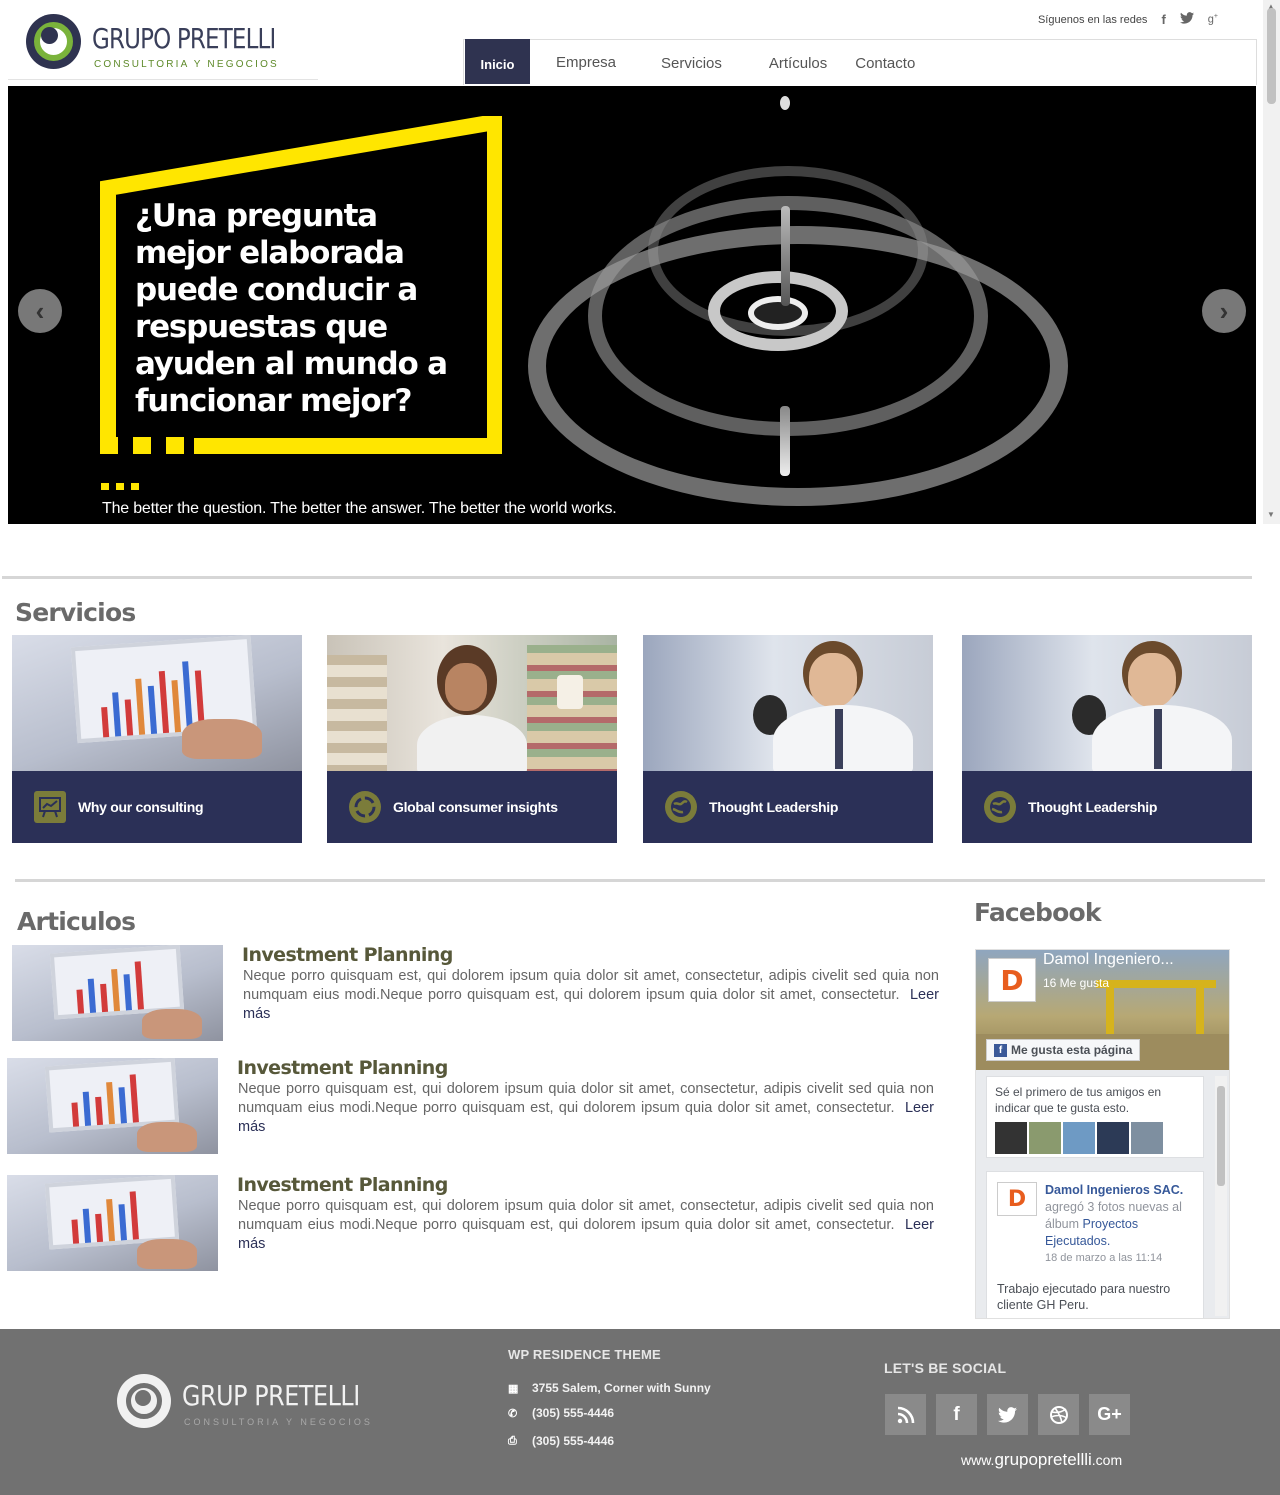 Image resolution: width=1280 pixels, height=1495 pixels. Describe the element at coordinates (1271, 262) in the screenshot. I see `page-scrollbar: ▲ ▼` at that location.